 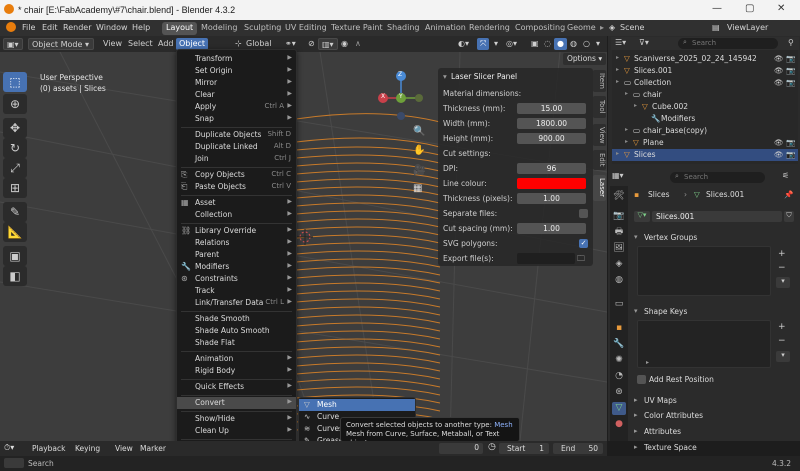 What do you see at coordinates (236, 419) in the screenshot?
I see `object-menu-item-show-hide: Show/Hide ▶` at bounding box center [236, 419].